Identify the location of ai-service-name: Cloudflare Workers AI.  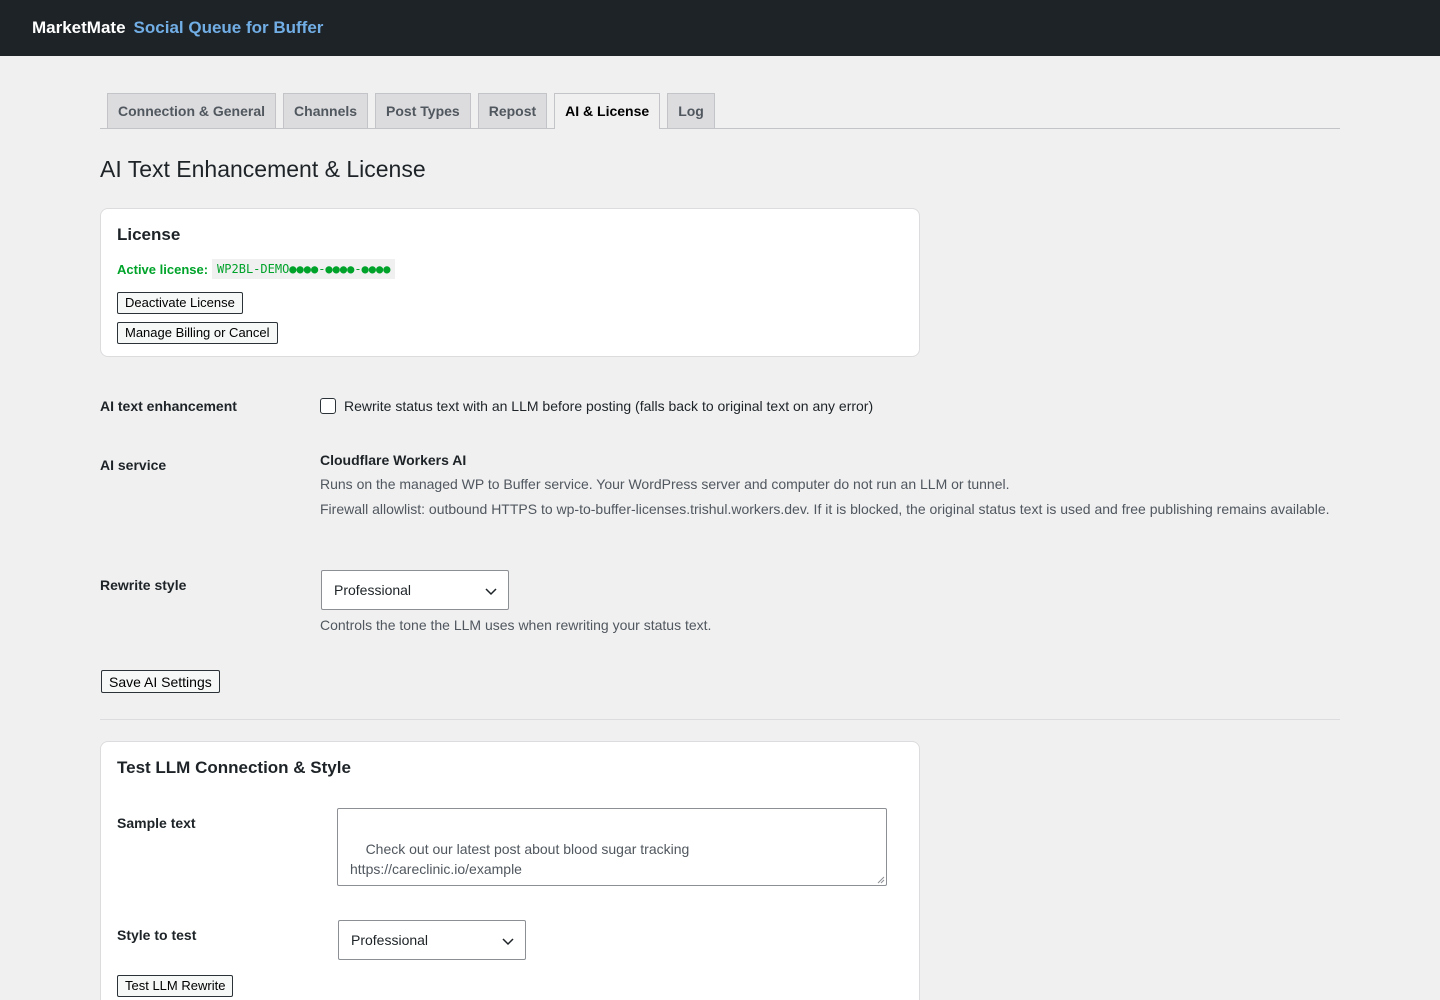
(393, 460).